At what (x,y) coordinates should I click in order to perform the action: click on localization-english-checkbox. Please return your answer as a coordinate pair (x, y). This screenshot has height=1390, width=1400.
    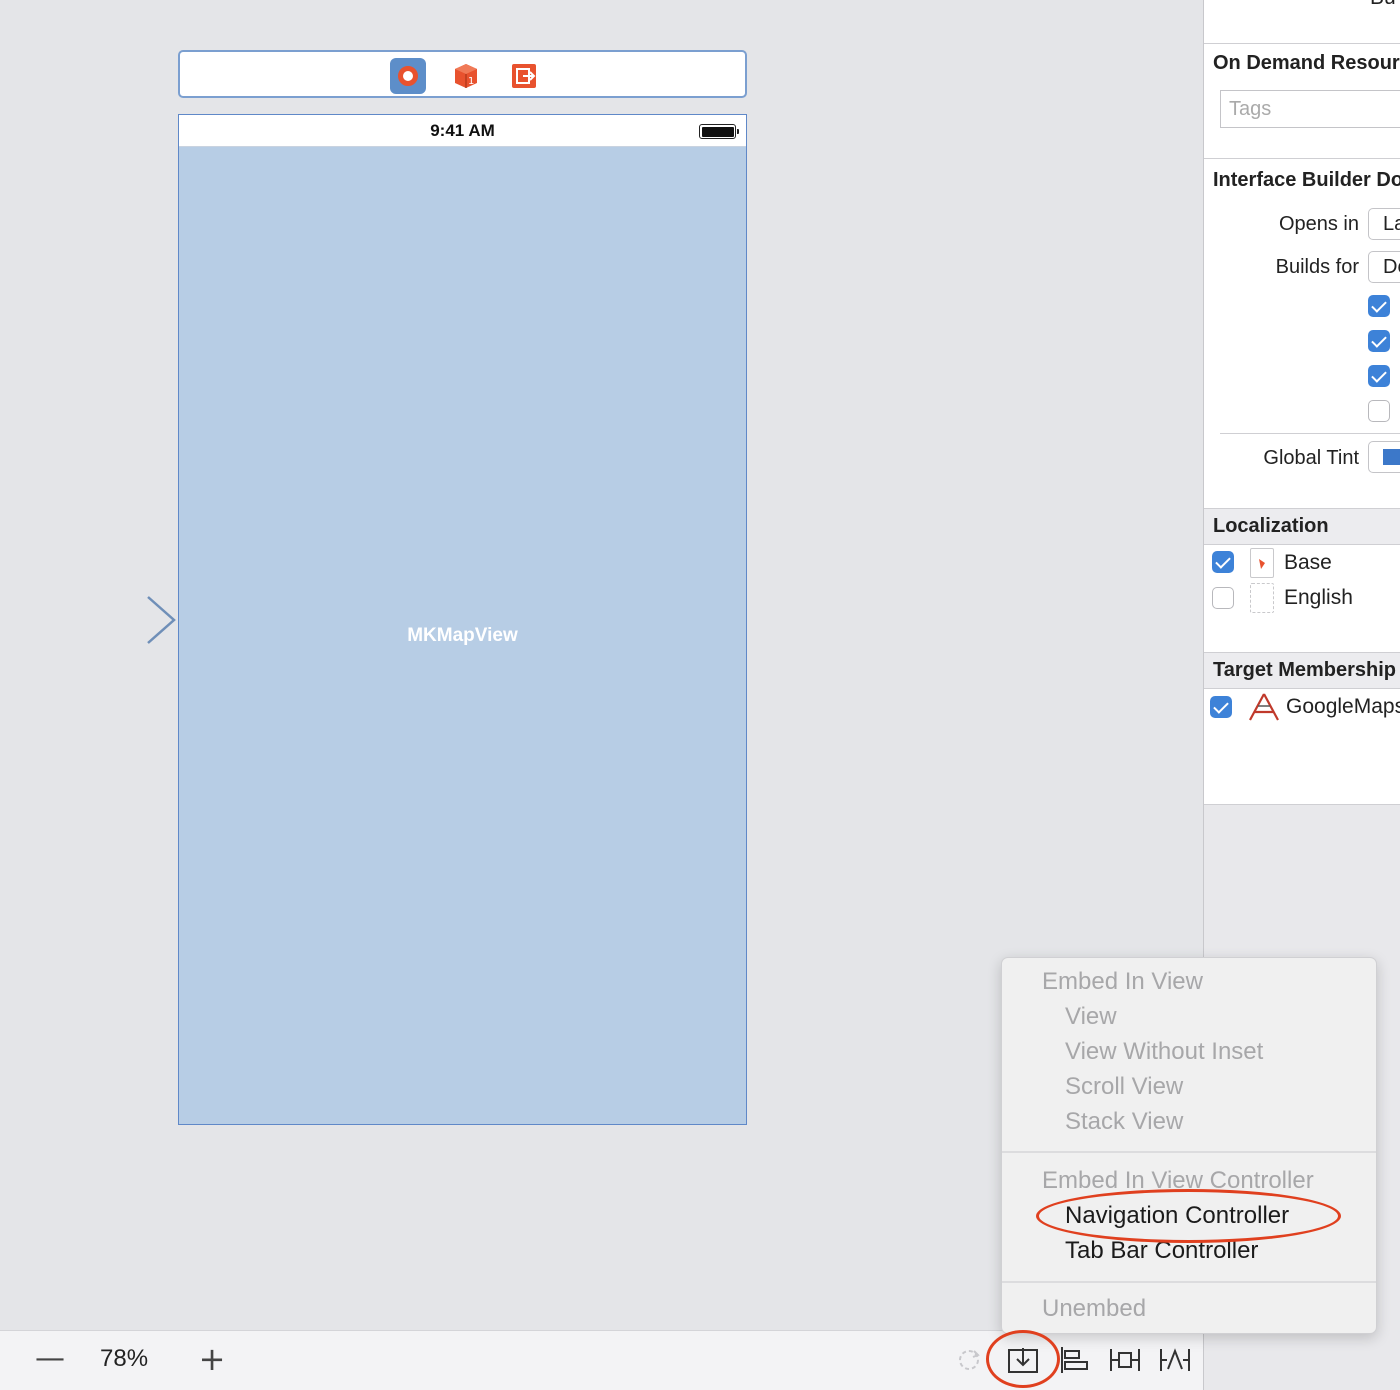
    Looking at the image, I should click on (1223, 598).